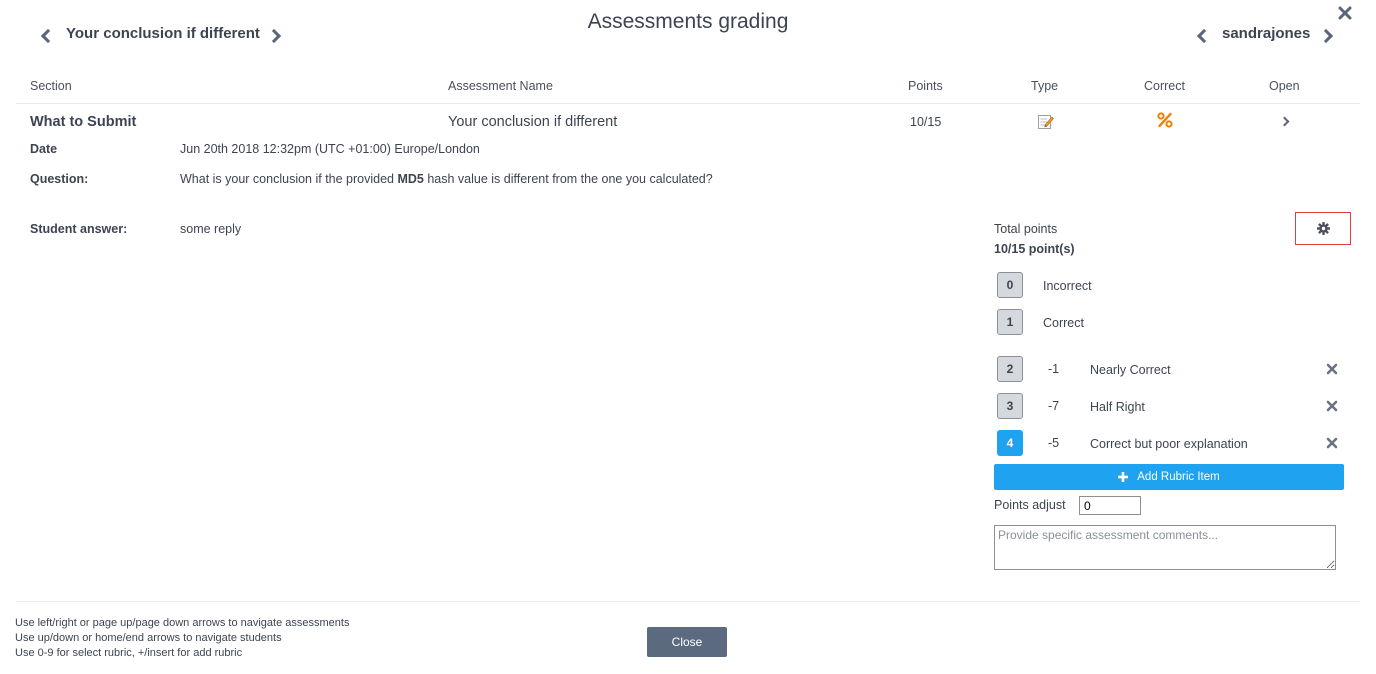  What do you see at coordinates (410, 179) in the screenshot?
I see `question-text-bold: MD5` at bounding box center [410, 179].